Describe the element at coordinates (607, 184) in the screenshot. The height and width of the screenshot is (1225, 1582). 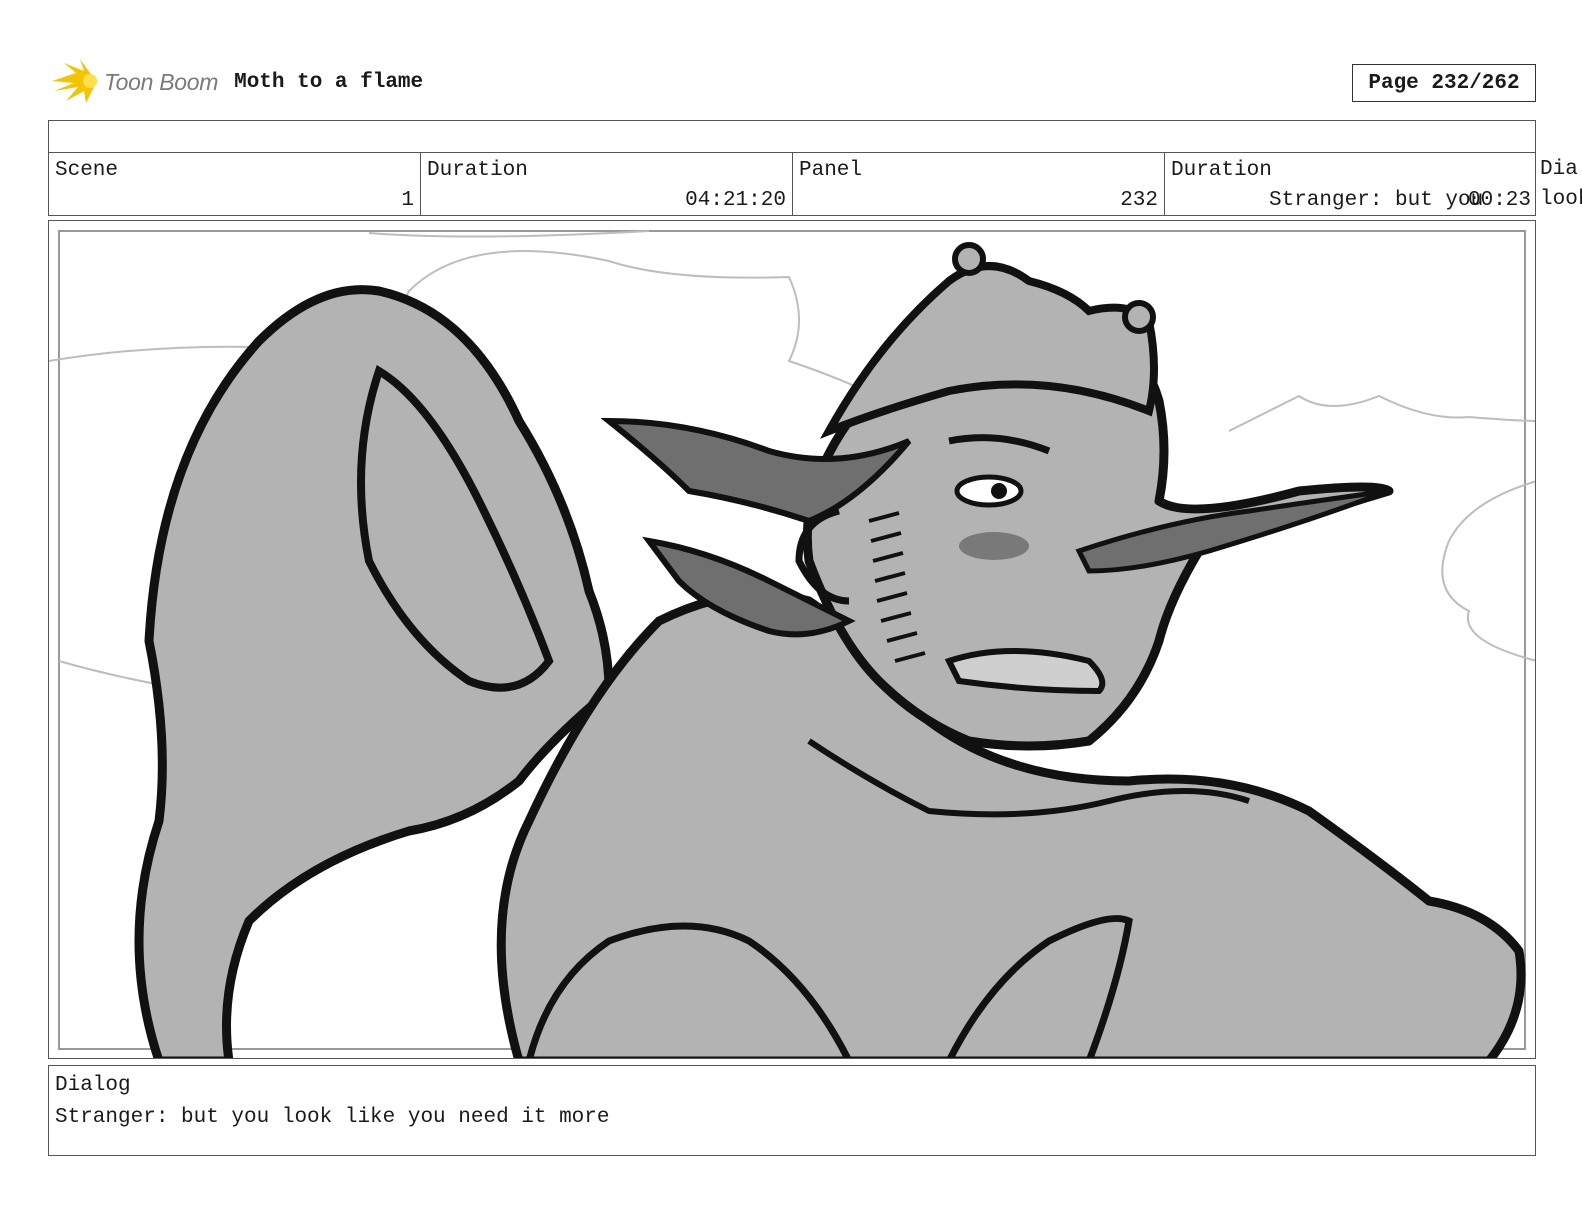
I see `scene-duration-cell: Duration 04:21:20` at that location.